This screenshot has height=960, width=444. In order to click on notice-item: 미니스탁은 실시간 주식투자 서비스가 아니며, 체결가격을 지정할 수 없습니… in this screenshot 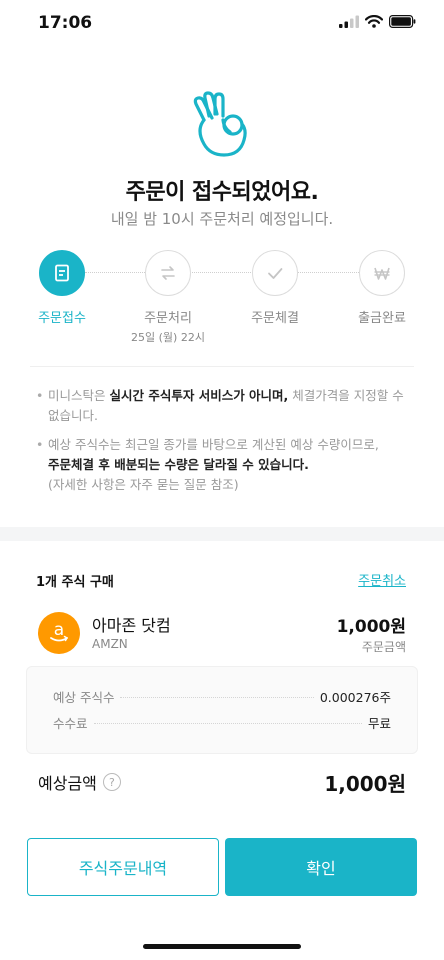, I will do `click(222, 406)`.